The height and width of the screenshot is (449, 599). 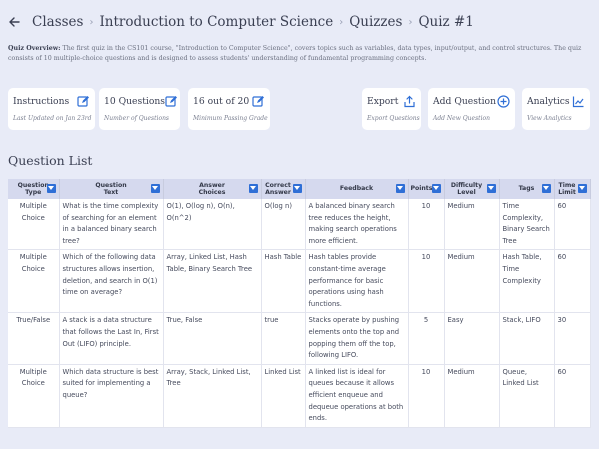 What do you see at coordinates (426, 338) in the screenshot?
I see `cell-points: 5` at bounding box center [426, 338].